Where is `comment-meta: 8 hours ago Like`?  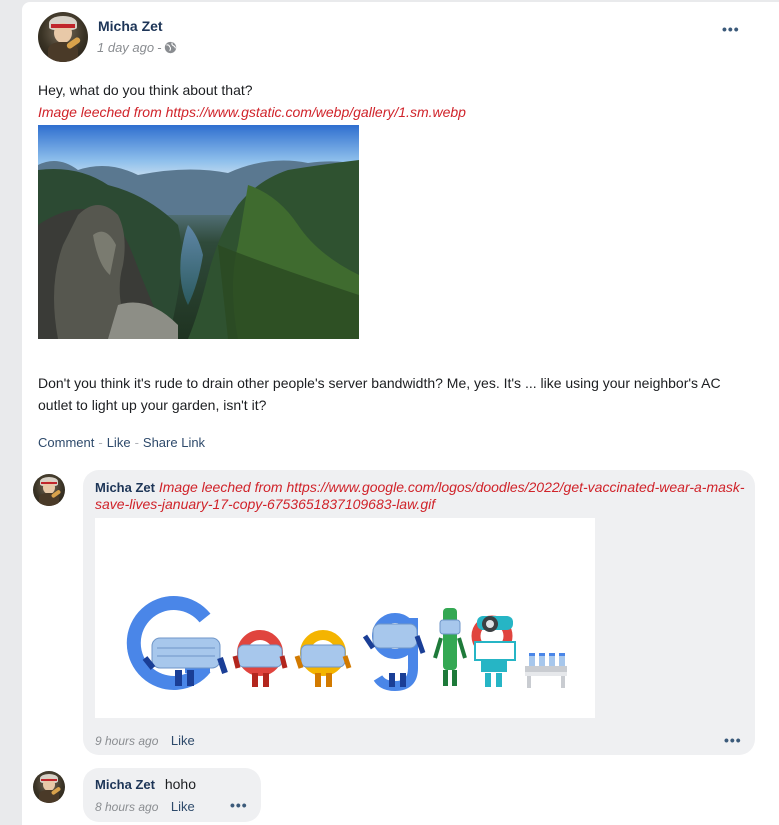
comment-meta: 8 hours ago Like is located at coordinates (145, 807).